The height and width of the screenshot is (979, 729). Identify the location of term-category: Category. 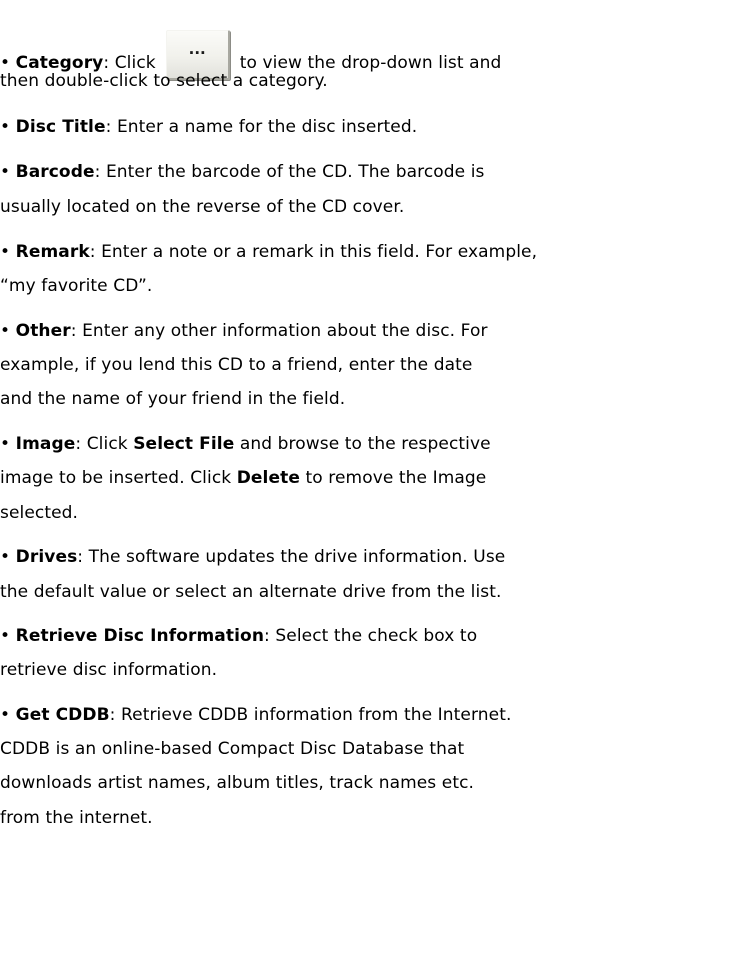
(59, 63).